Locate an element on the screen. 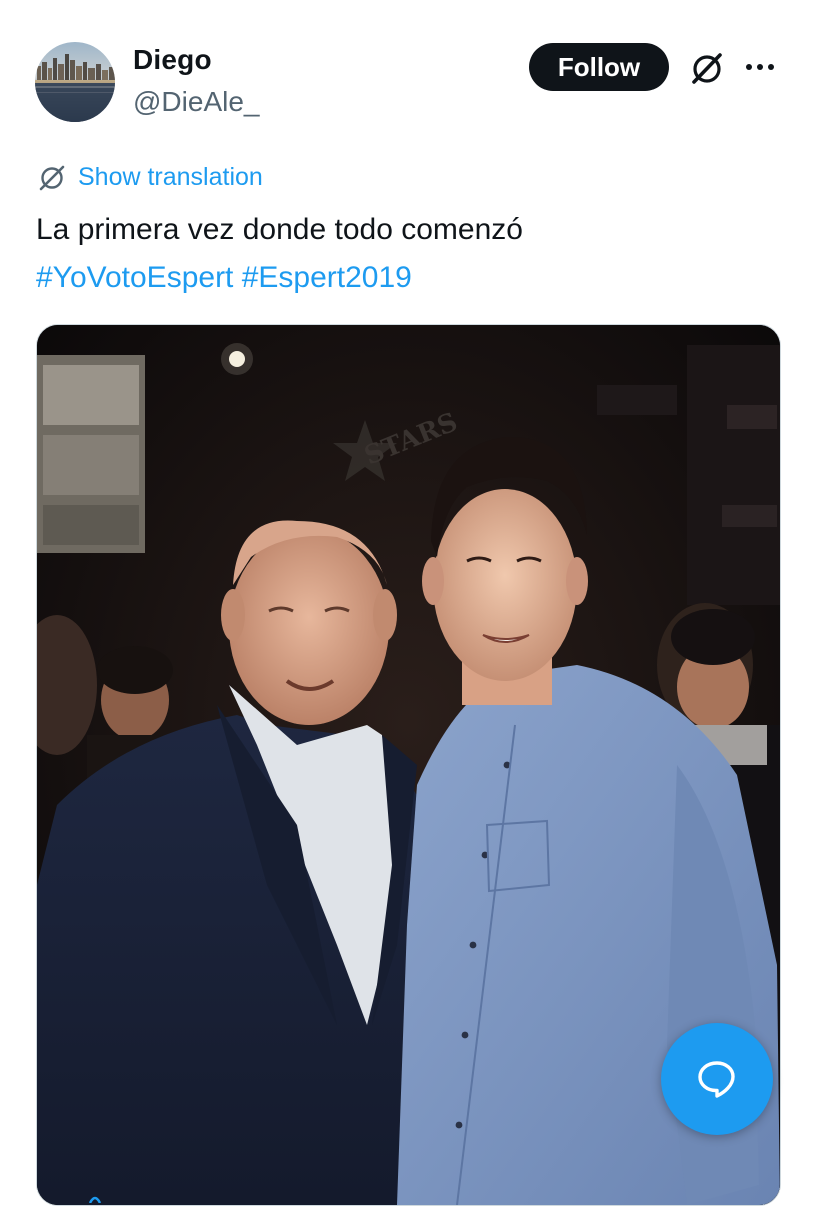  avatar is located at coordinates (75, 82).